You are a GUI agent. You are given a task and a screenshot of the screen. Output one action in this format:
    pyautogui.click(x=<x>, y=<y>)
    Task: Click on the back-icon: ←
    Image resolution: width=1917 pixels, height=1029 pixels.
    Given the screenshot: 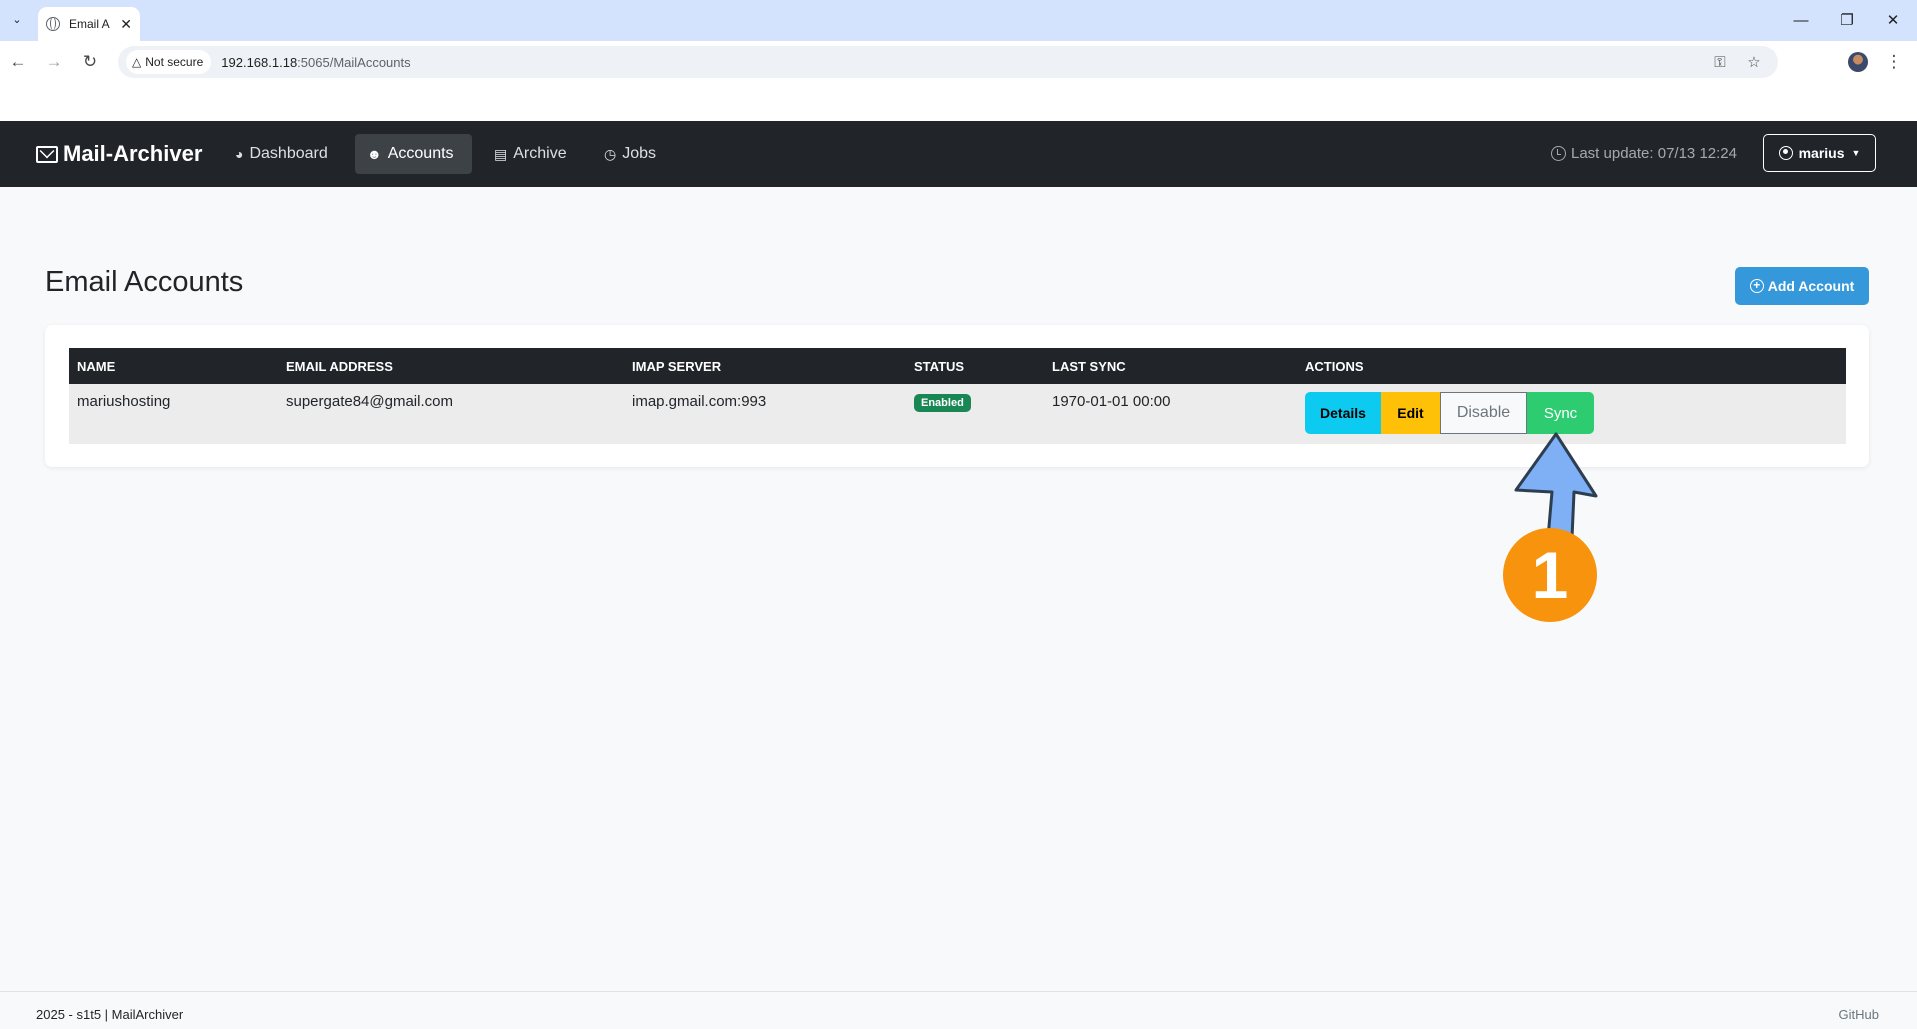 What is the action you would take?
    pyautogui.click(x=18, y=62)
    